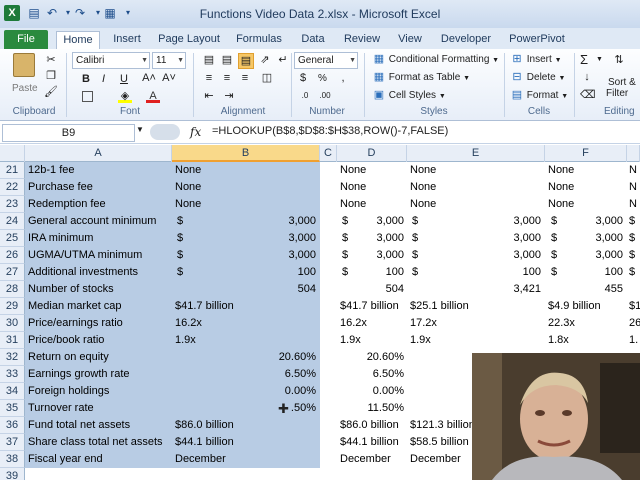 The height and width of the screenshot is (480, 640). Describe the element at coordinates (100, 391) in the screenshot. I see `cell-a: Foreign holdings` at that location.